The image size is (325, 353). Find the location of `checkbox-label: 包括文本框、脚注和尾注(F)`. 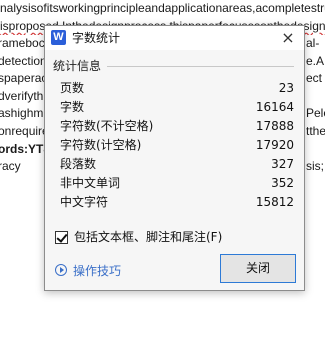

checkbox-label: 包括文本框、脚注和尾注(F) is located at coordinates (148, 237).